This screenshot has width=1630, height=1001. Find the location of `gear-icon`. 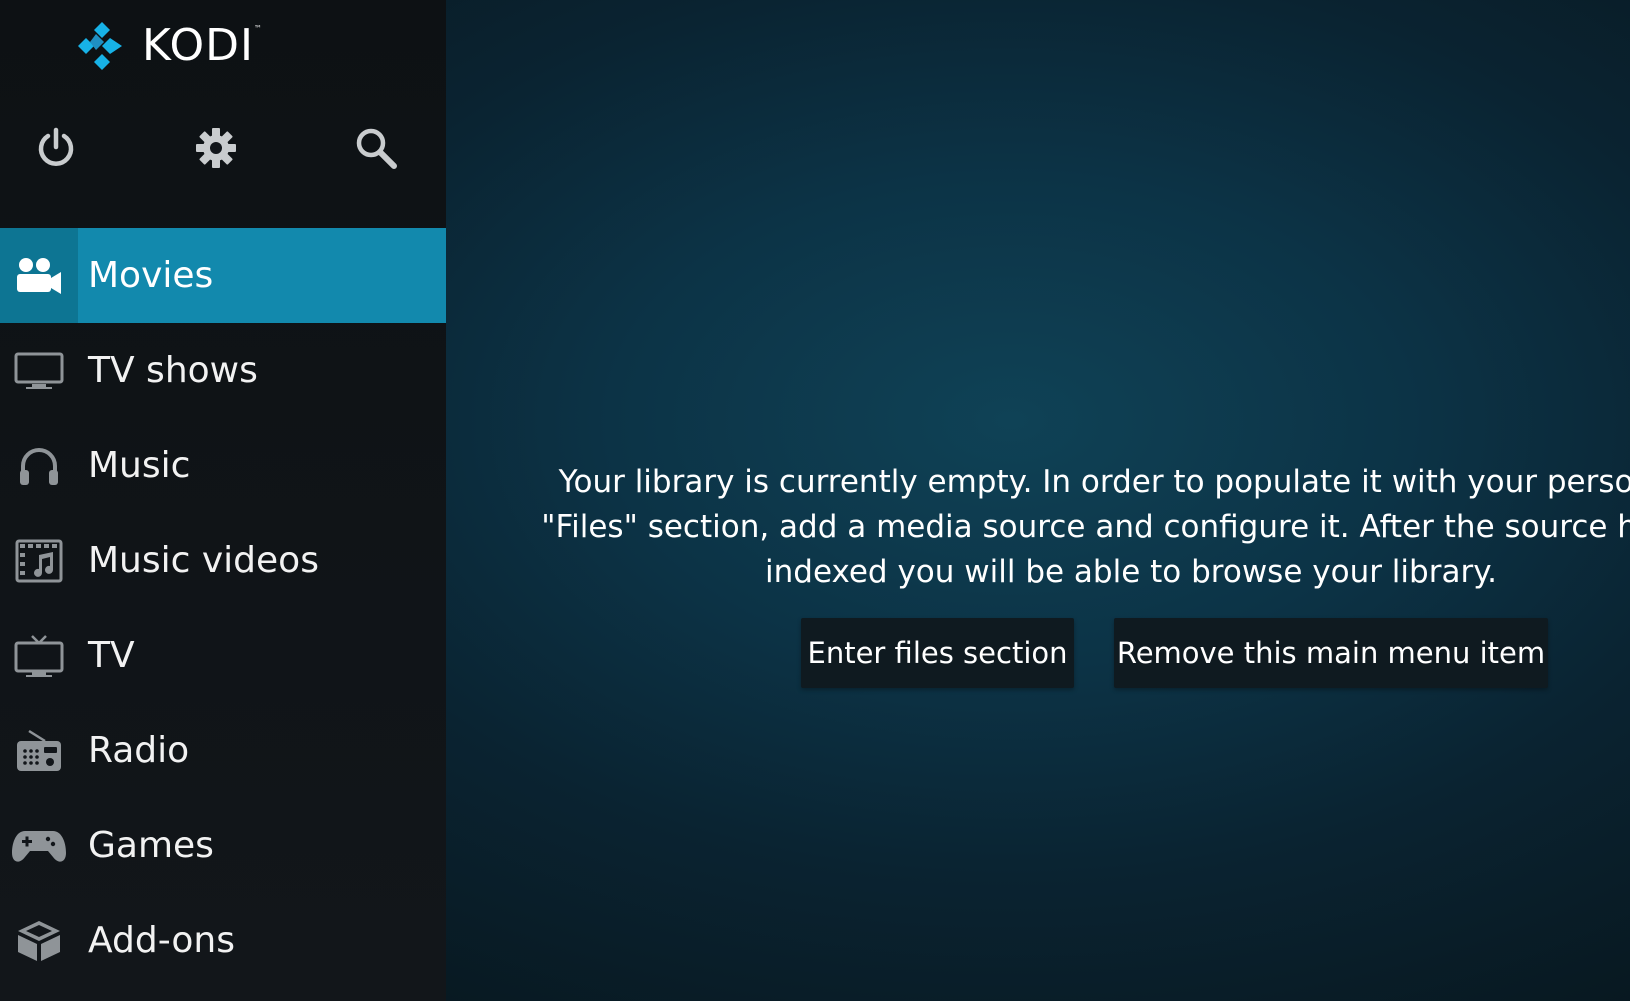

gear-icon is located at coordinates (216, 148).